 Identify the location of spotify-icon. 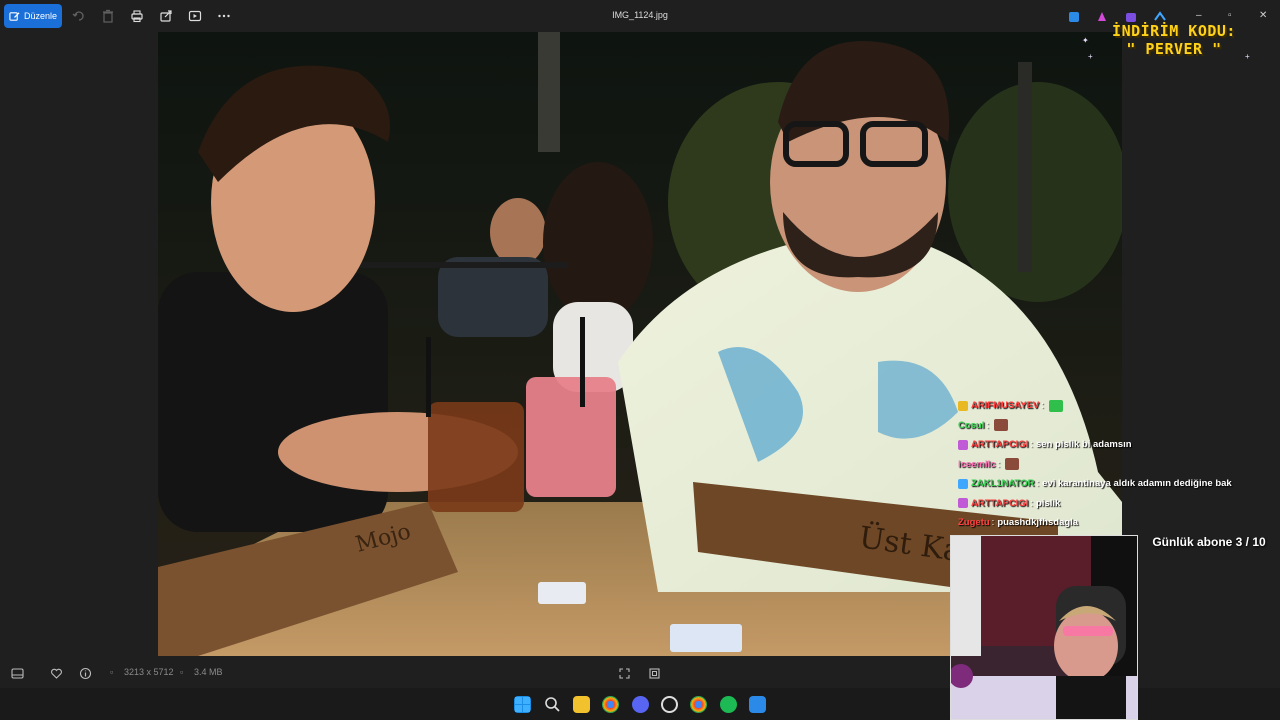
(728, 704).